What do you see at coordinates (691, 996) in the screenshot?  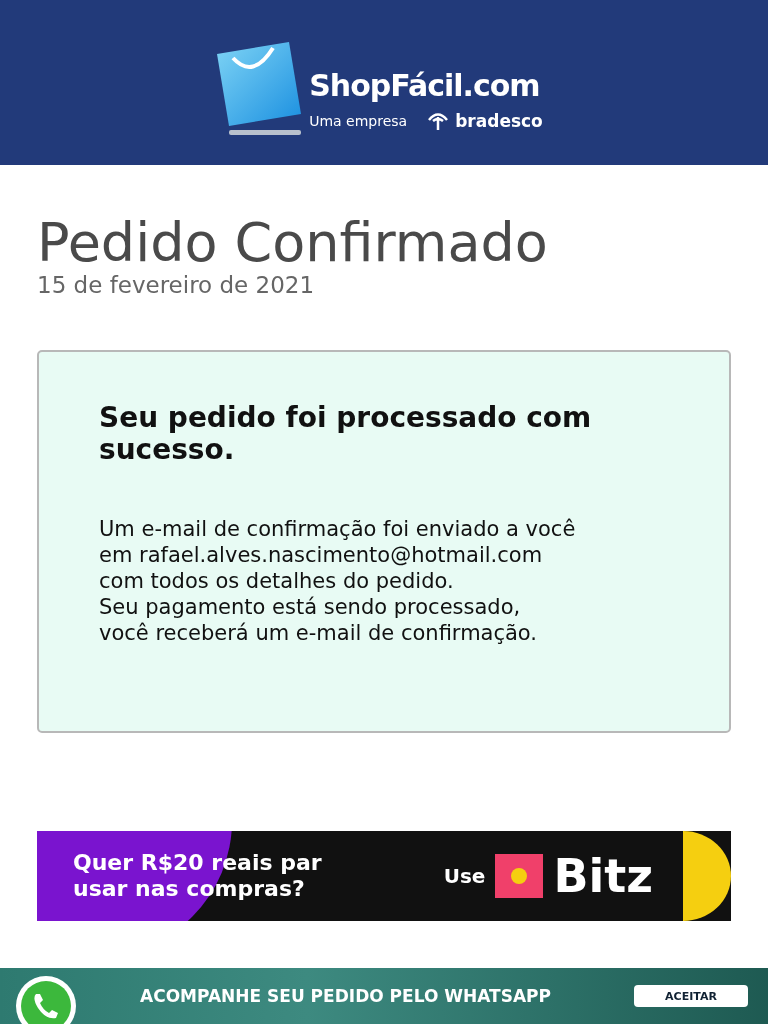 I see `accept-button: ACEITAR` at bounding box center [691, 996].